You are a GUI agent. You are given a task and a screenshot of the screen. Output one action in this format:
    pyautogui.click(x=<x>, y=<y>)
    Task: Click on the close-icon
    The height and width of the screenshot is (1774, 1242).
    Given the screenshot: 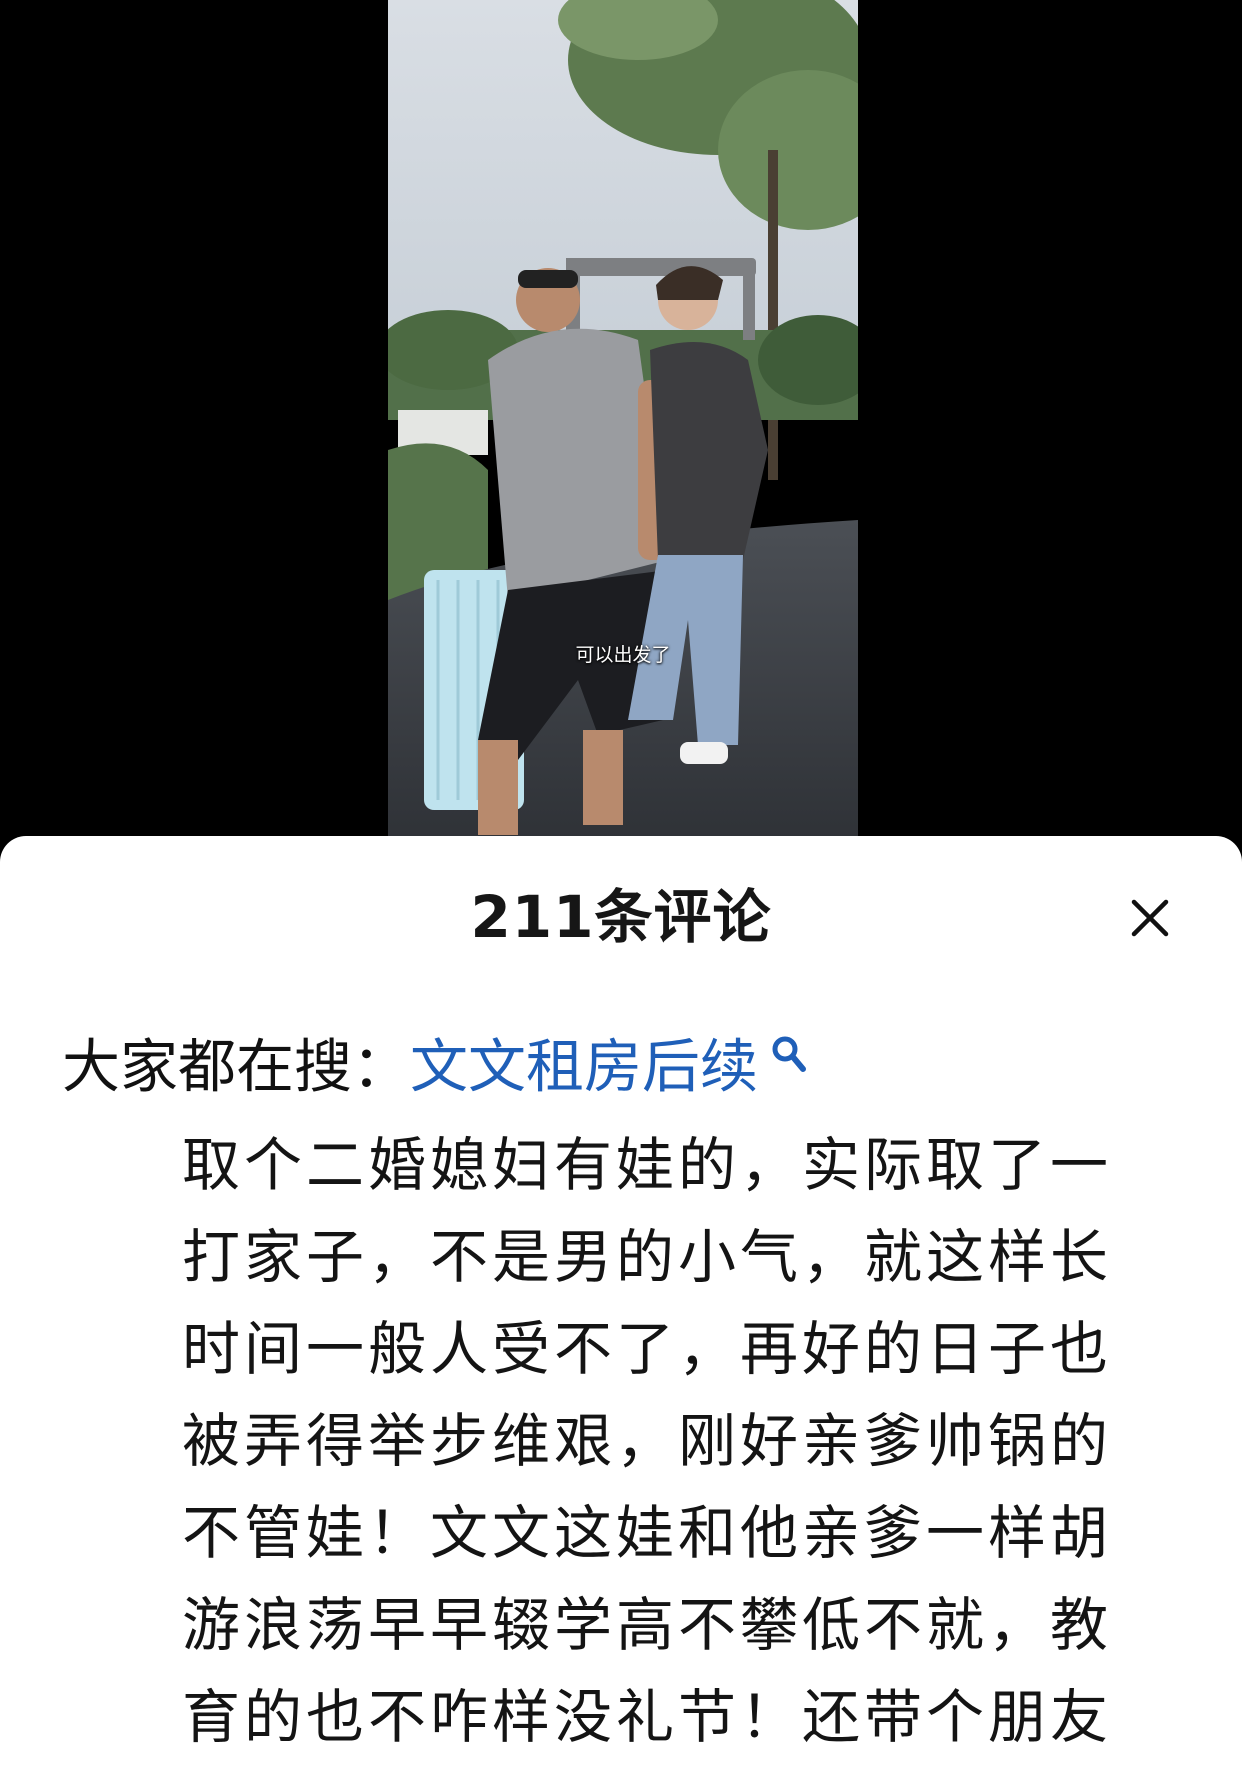 What is the action you would take?
    pyautogui.click(x=1150, y=918)
    